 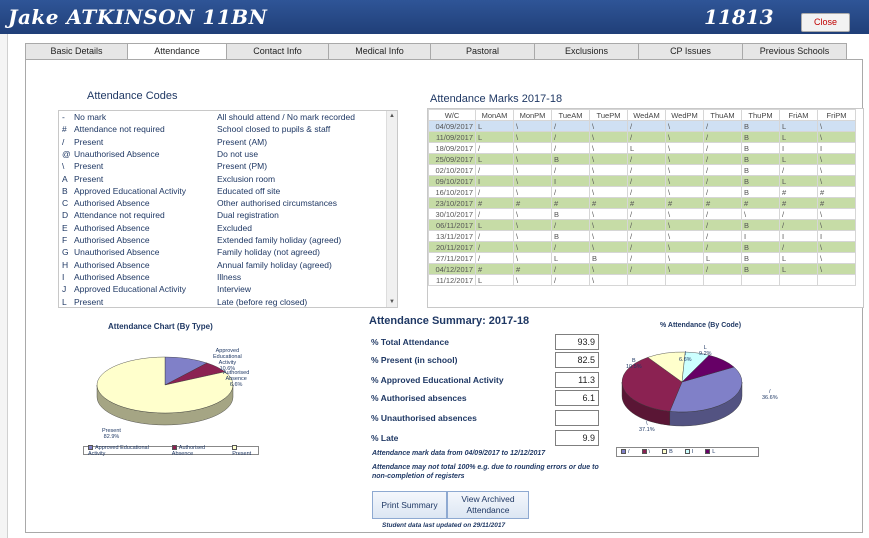 What do you see at coordinates (224, 155) in the screenshot?
I see `code-row: @ Unauthorised Absence Do not use` at bounding box center [224, 155].